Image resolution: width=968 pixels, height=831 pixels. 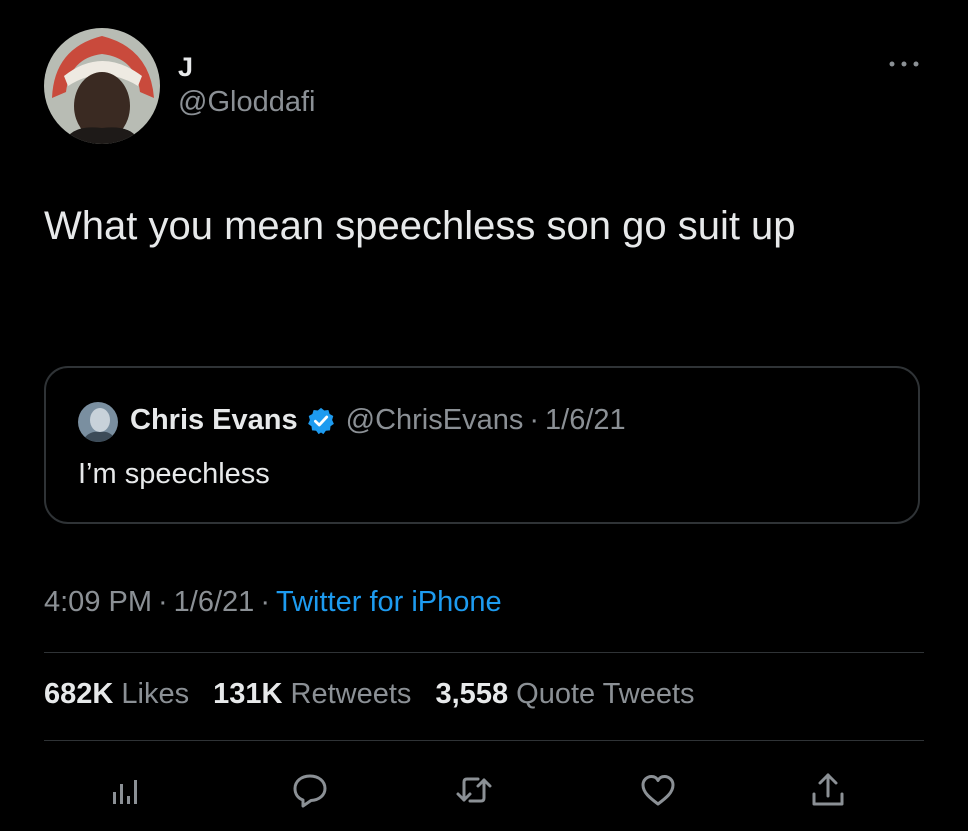 I want to click on likes-label: Likes, so click(x=155, y=694).